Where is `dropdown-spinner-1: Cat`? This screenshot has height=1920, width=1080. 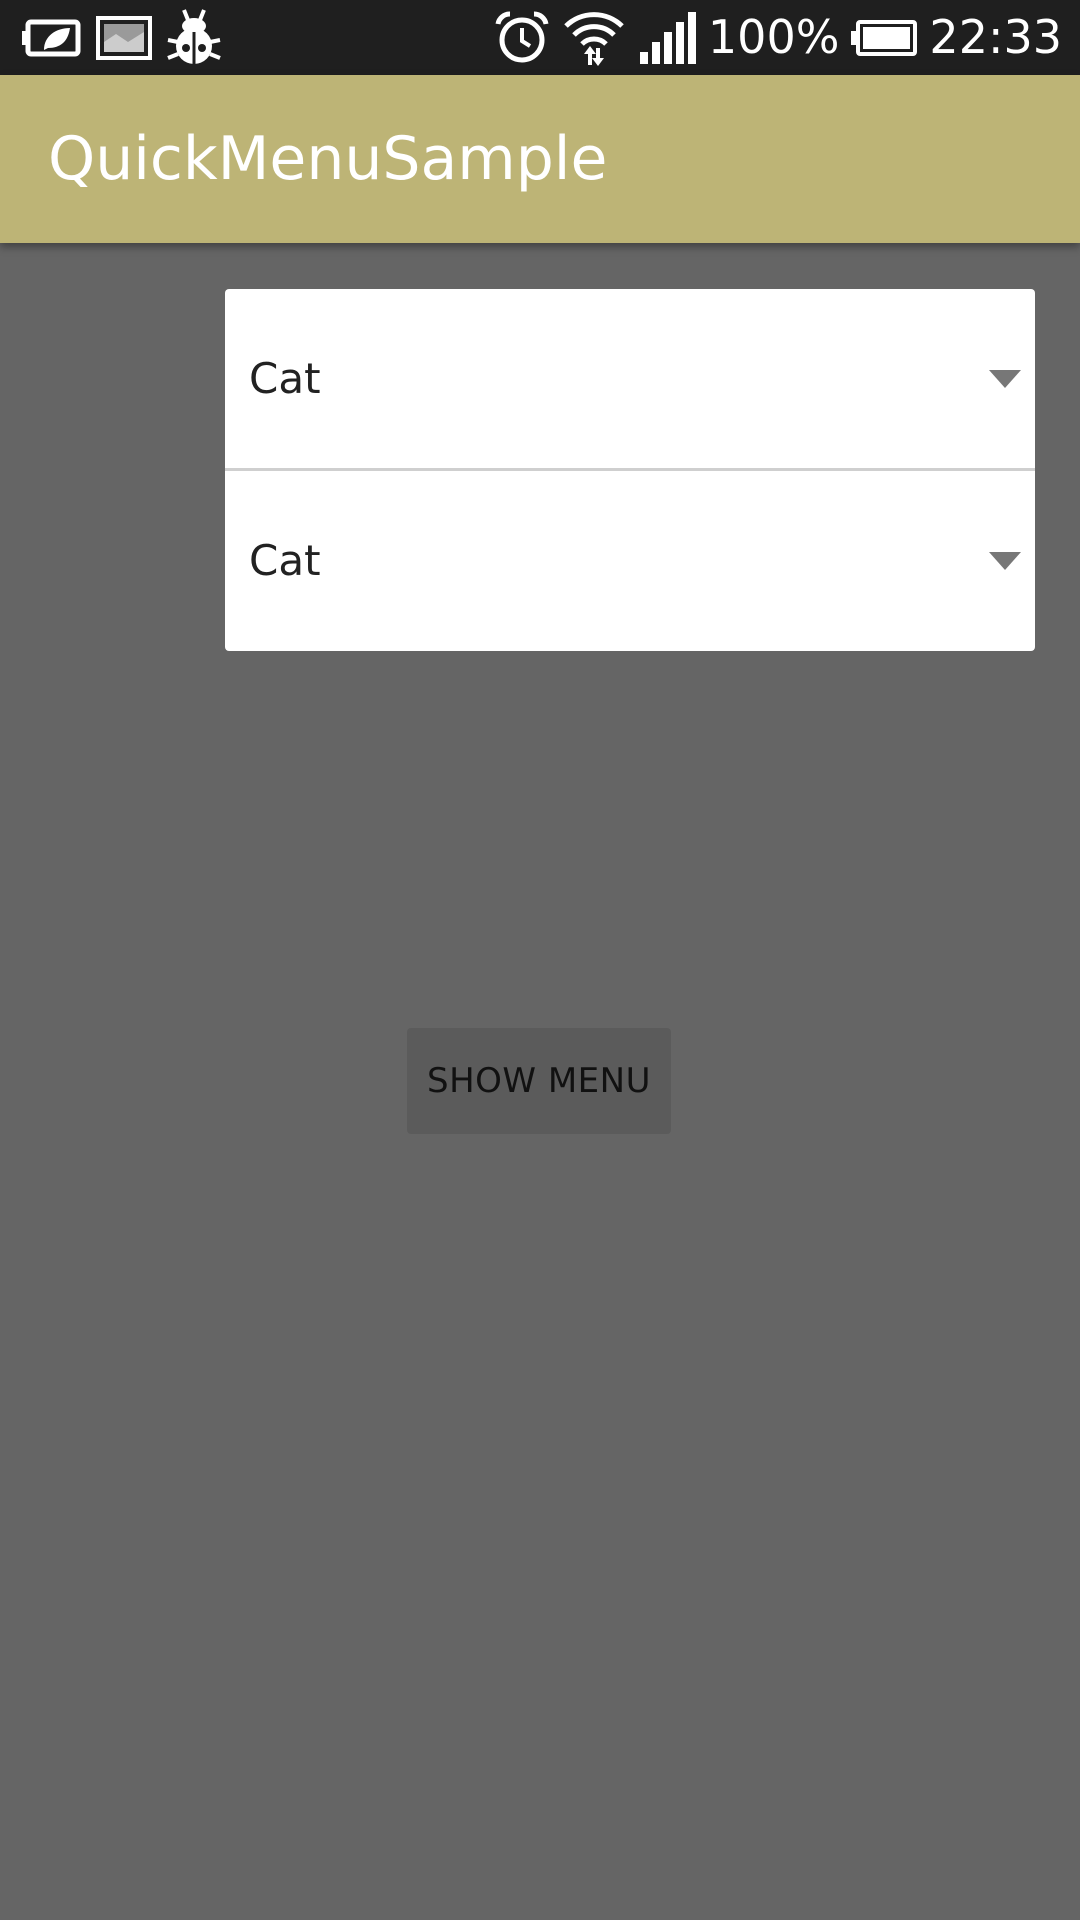 dropdown-spinner-1: Cat is located at coordinates (630, 379).